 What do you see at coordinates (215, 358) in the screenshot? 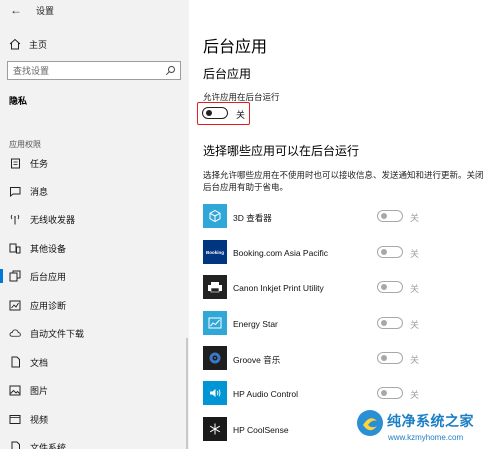
I see `music-disc-icon` at bounding box center [215, 358].